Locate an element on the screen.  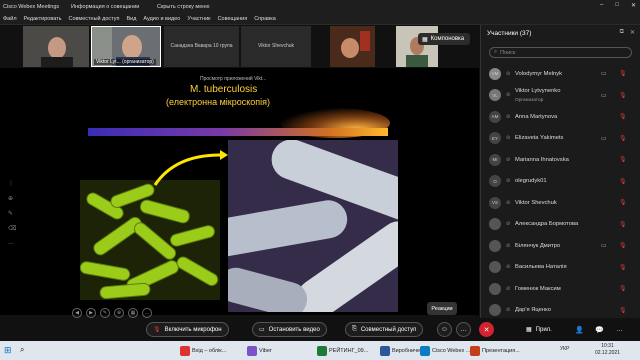
participant-row: Дар'я Яценко ⊘ 🎙 is located at coordinates (560, 311).